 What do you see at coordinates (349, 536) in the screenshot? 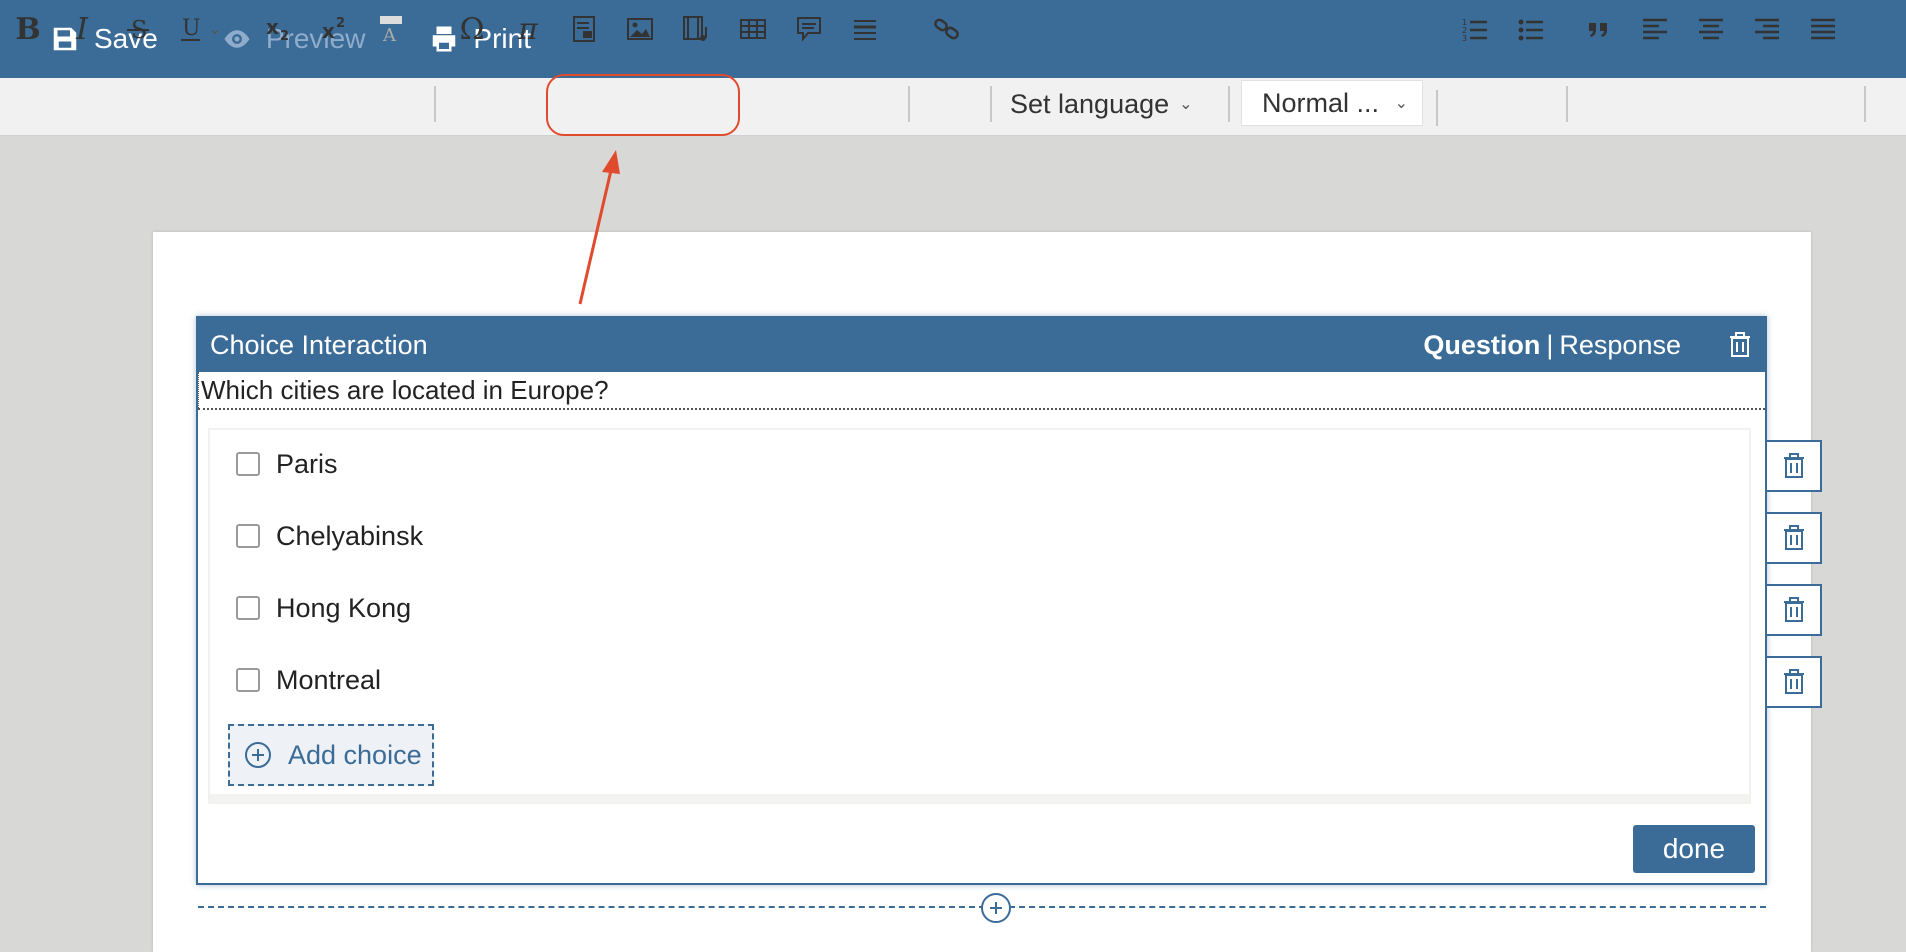
I see `choice-label: Chelyabinsk` at bounding box center [349, 536].